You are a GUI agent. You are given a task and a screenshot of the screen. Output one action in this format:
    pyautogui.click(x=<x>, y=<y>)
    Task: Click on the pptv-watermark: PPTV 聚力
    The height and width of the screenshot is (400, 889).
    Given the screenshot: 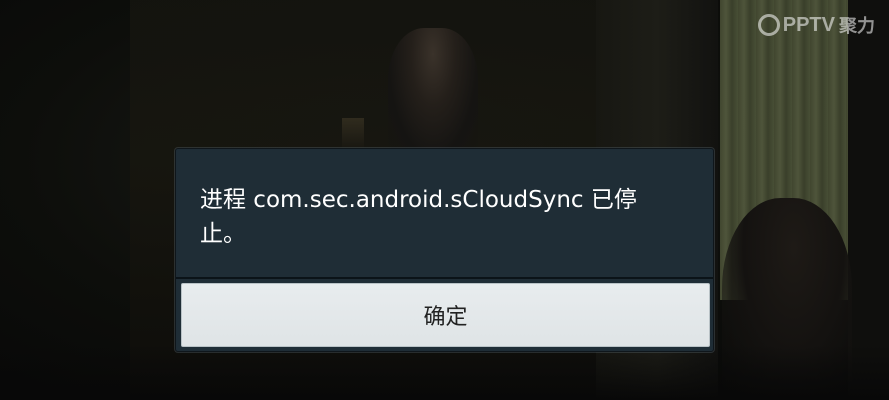 What is the action you would take?
    pyautogui.click(x=816, y=25)
    